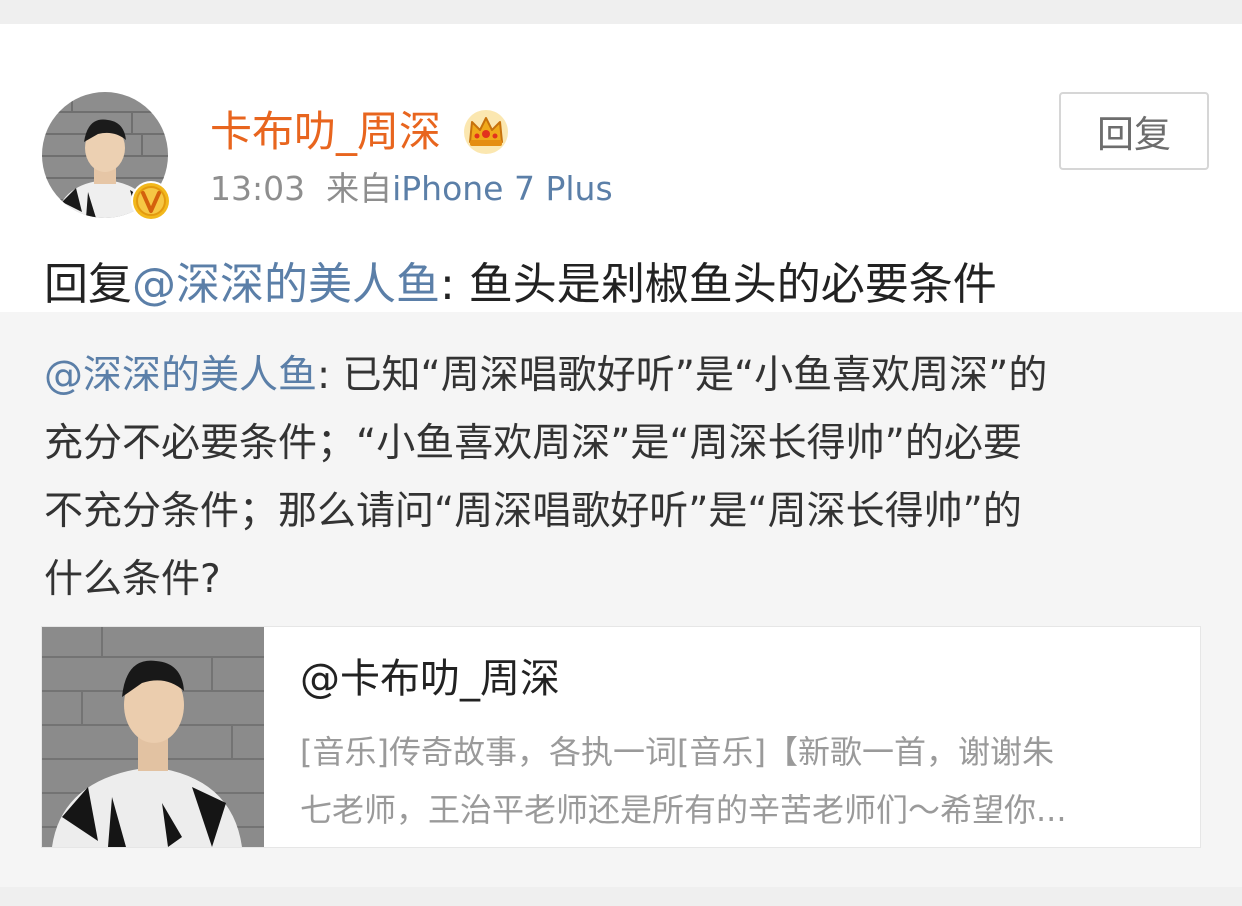 The image size is (1242, 906). Describe the element at coordinates (88, 284) in the screenshot. I see `reply-prefix: 回复` at that location.